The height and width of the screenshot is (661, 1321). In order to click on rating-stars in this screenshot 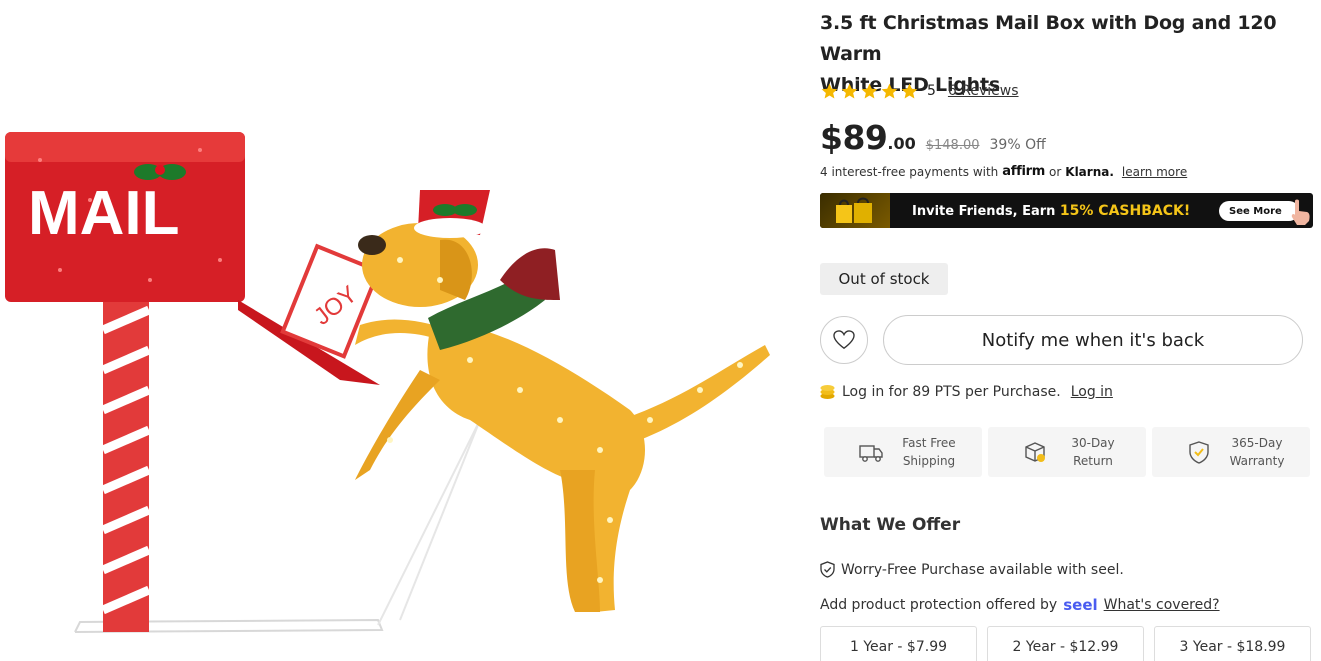, I will do `click(869, 91)`.